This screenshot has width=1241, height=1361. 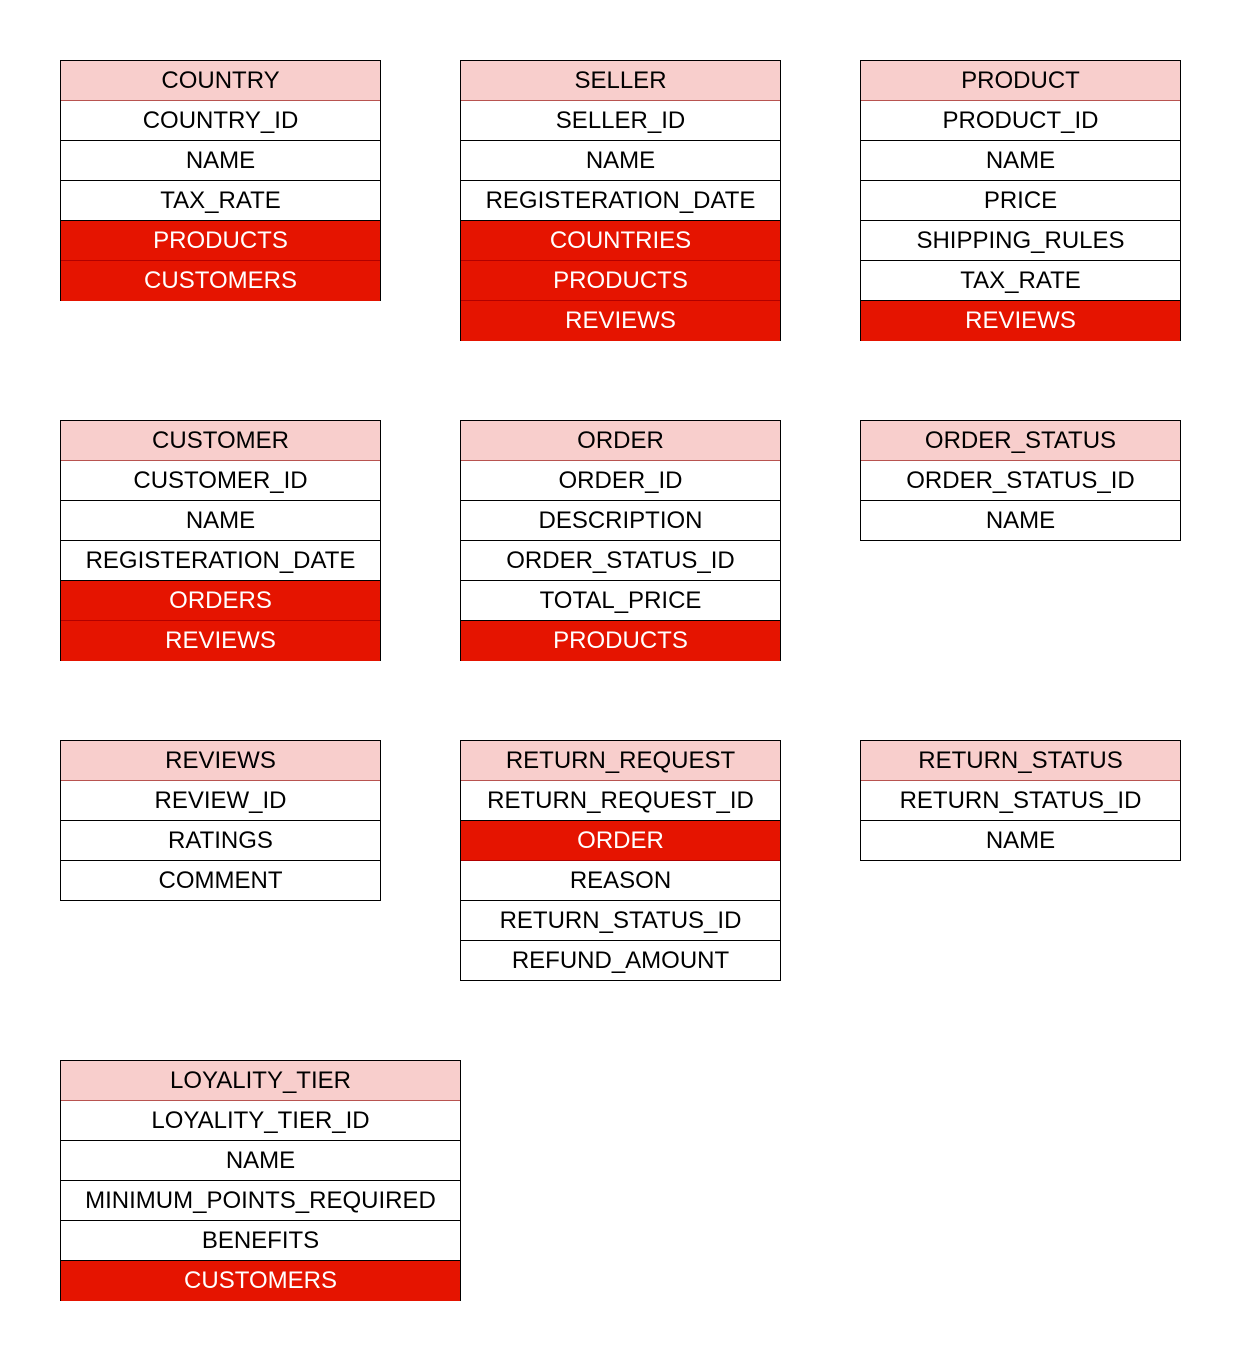 I want to click on entity-return-status: RETURN_STATUS RETURN_STATUS_ID NAME, so click(x=1020, y=800).